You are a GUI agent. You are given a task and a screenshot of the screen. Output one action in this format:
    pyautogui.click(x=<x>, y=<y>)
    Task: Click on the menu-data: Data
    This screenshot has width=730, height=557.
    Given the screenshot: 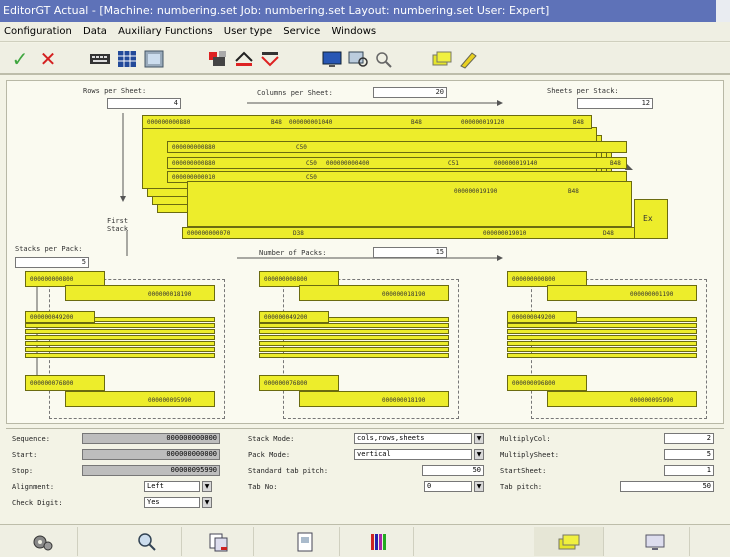 What is the action you would take?
    pyautogui.click(x=95, y=32)
    